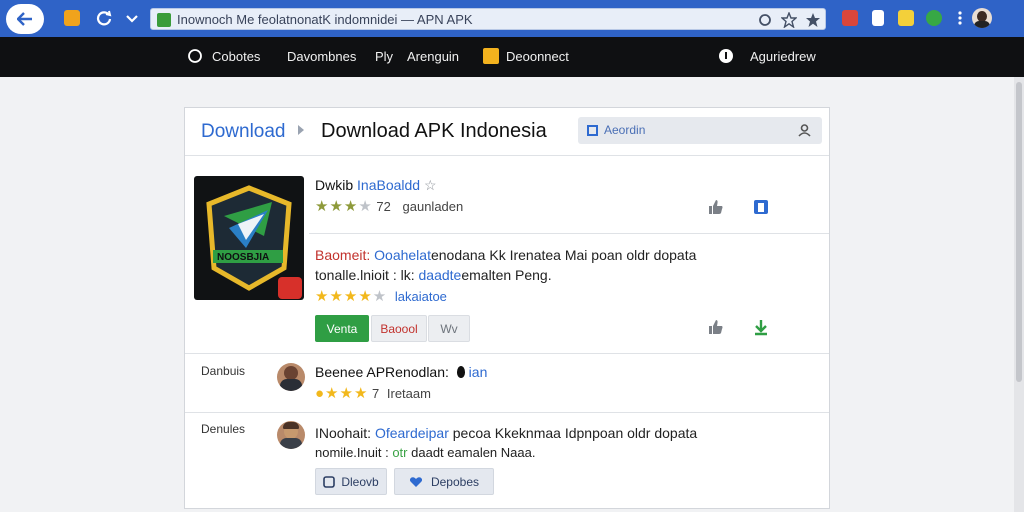  I want to click on logo-circle-icon, so click(195, 56).